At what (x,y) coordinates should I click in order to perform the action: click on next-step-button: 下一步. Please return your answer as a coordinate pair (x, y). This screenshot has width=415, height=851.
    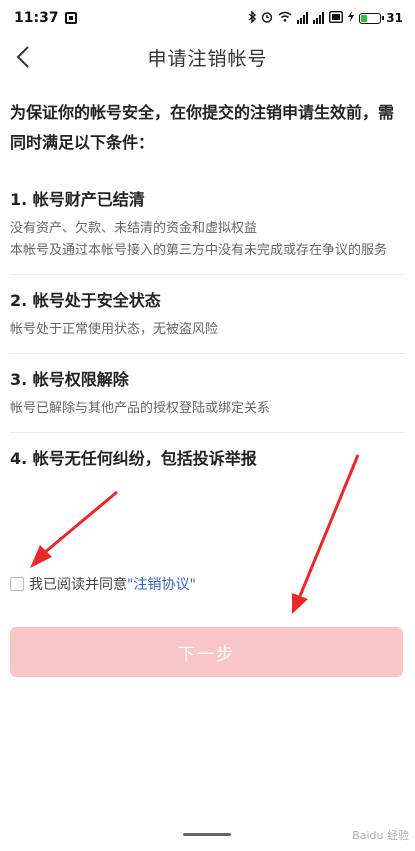
    Looking at the image, I should click on (206, 652).